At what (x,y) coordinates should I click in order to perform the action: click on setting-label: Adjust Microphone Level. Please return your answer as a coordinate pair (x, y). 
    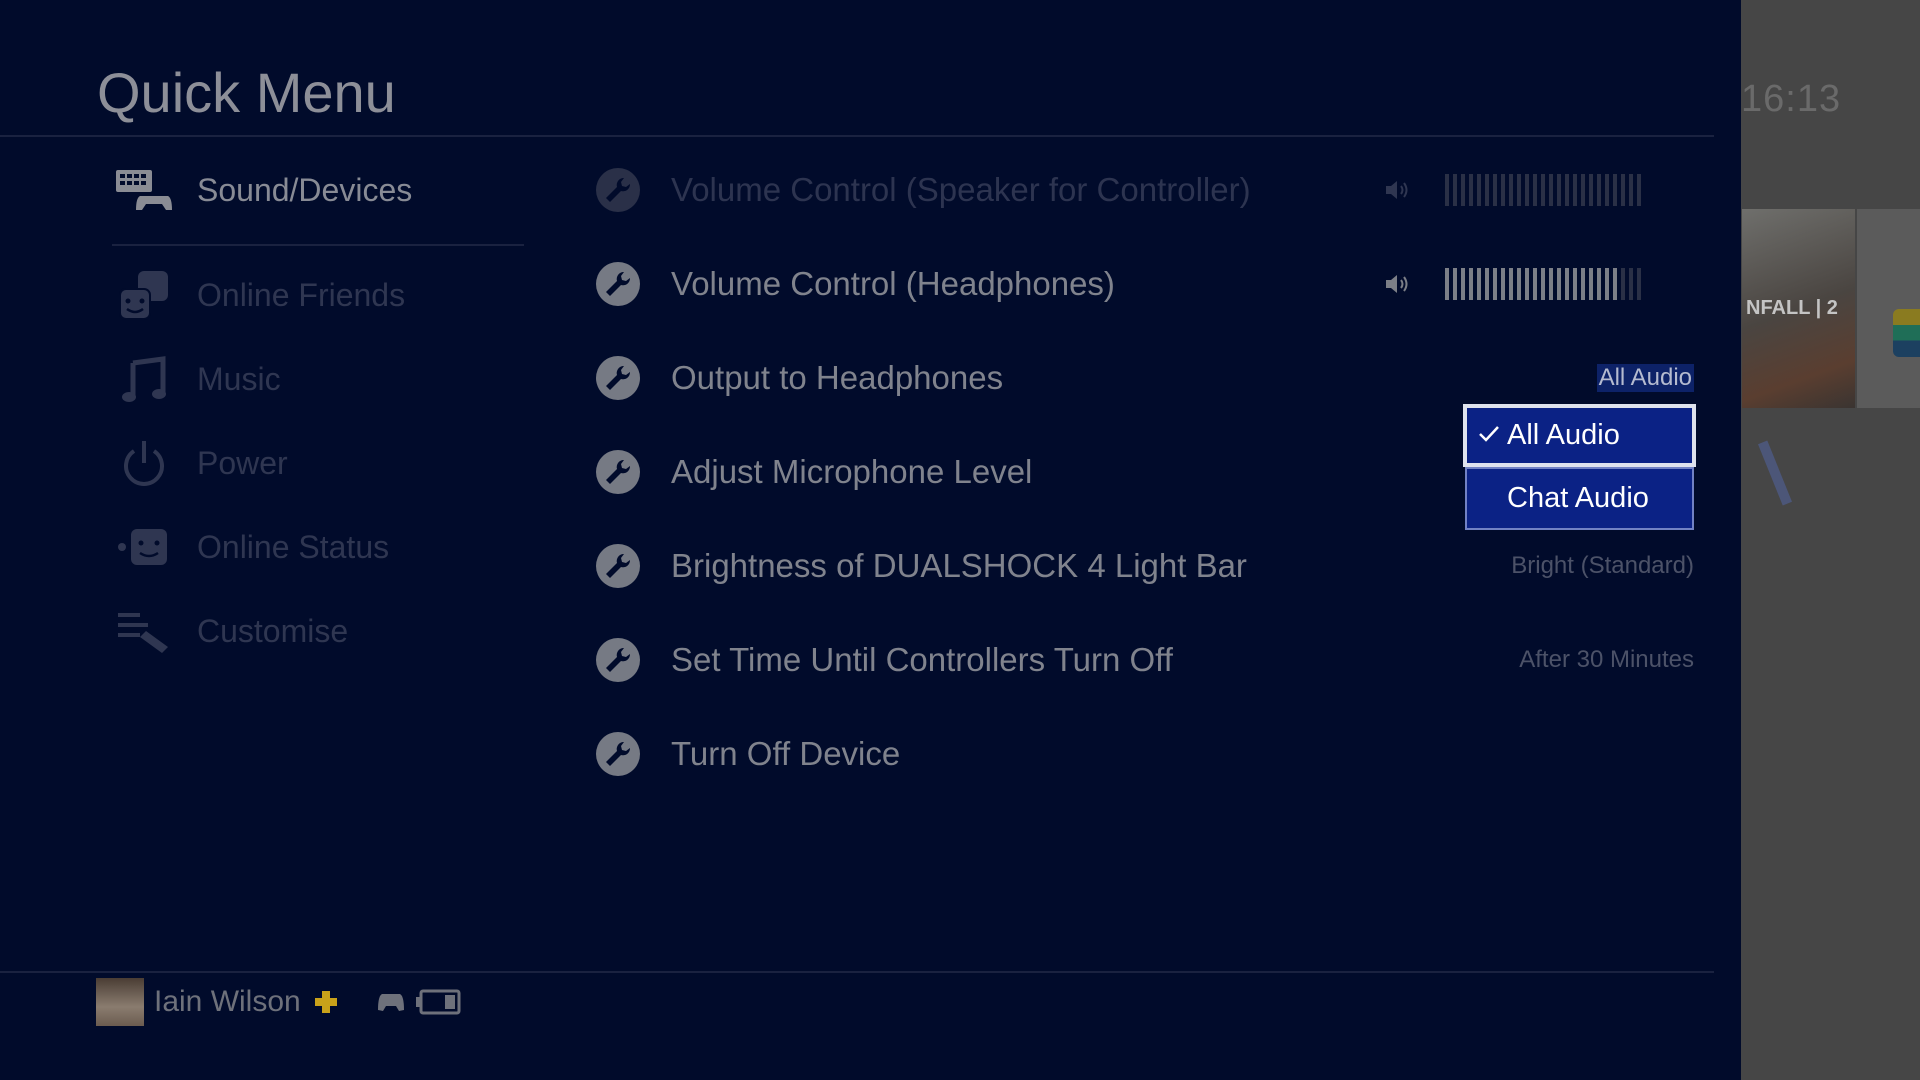
    Looking at the image, I should click on (852, 471).